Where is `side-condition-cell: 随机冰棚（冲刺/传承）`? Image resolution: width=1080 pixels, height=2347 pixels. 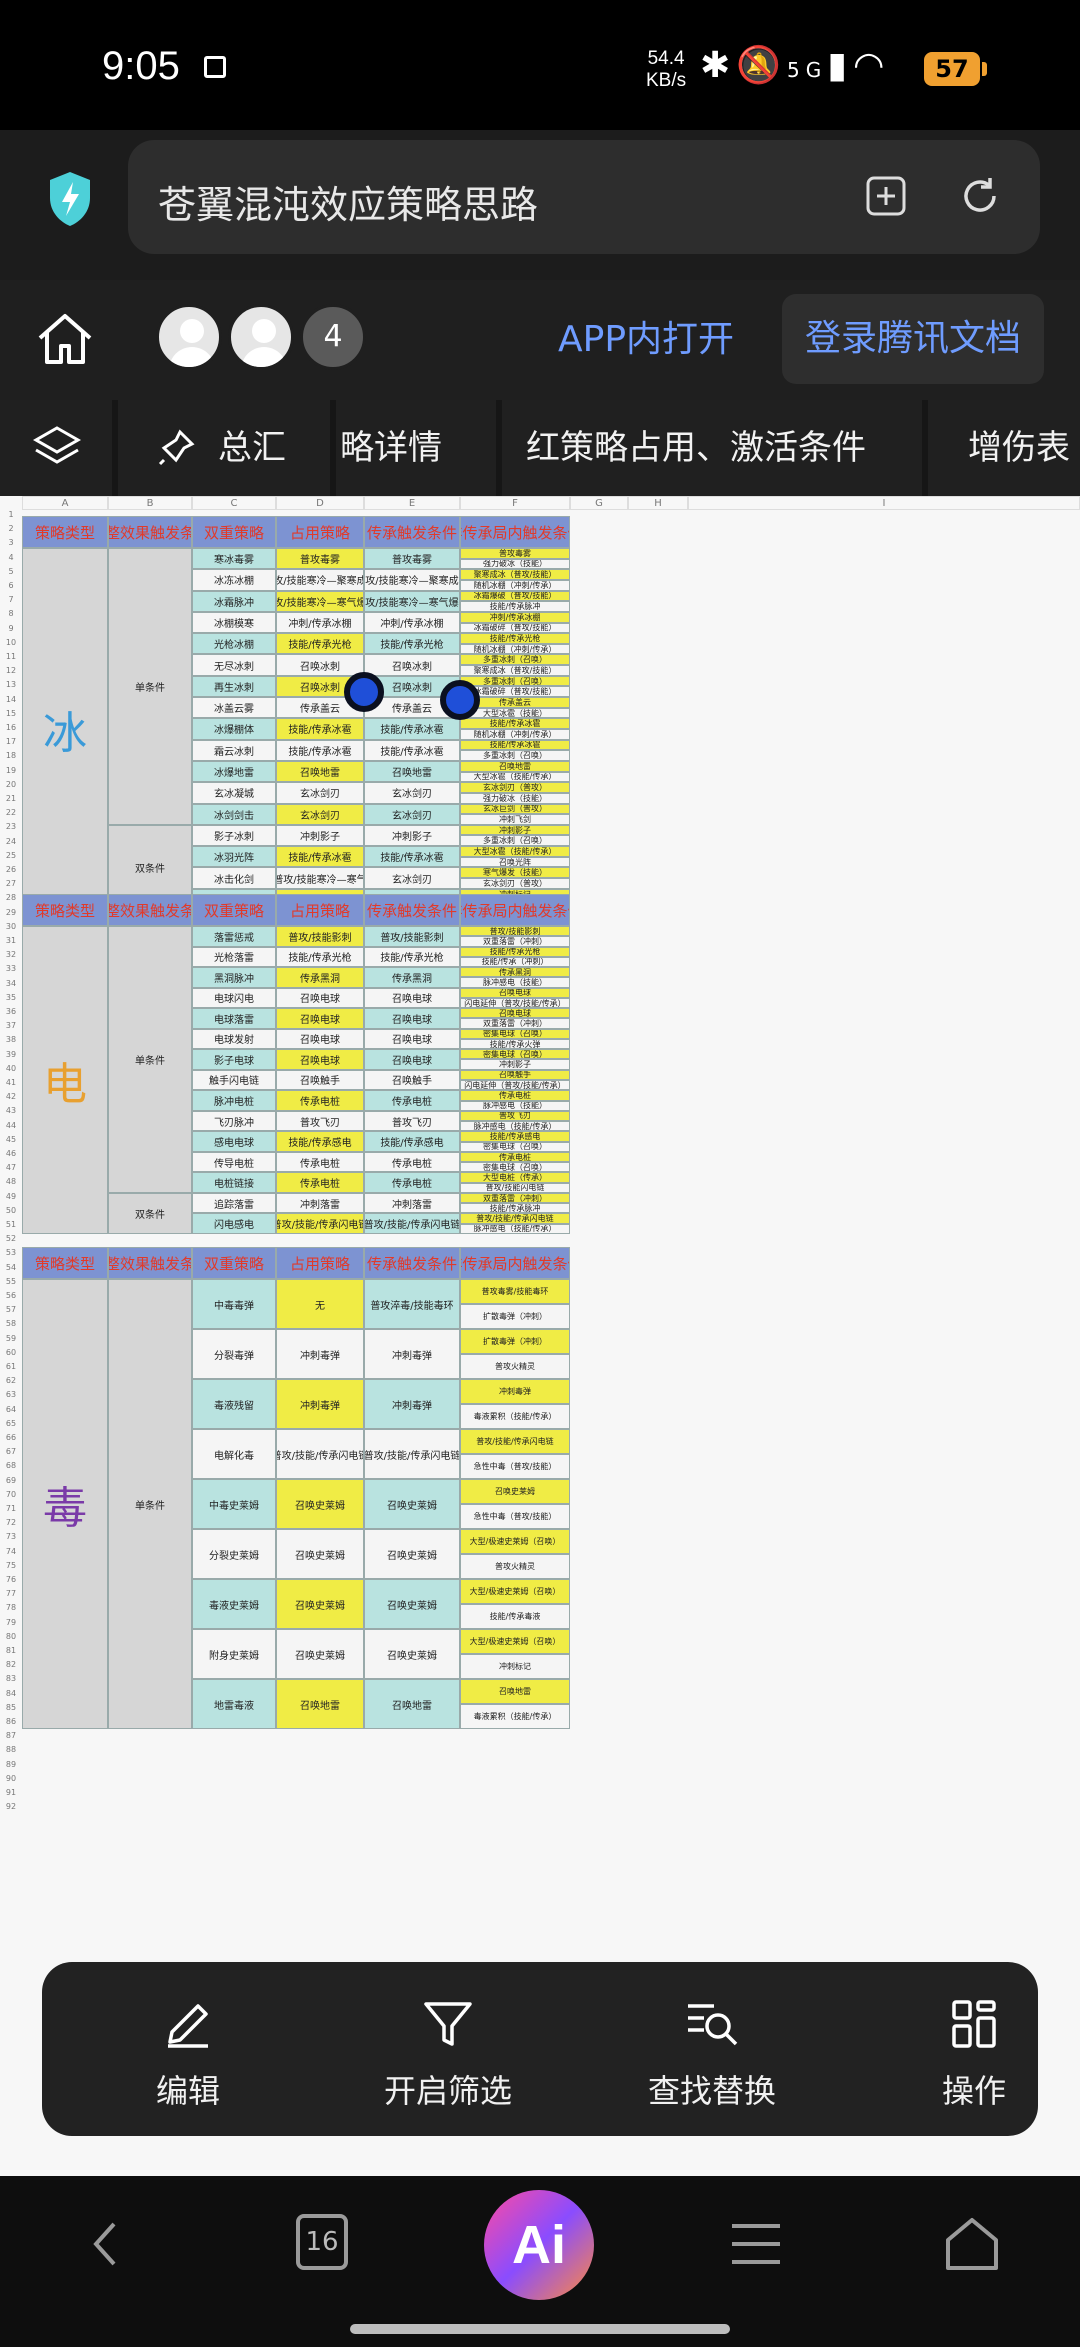
side-condition-cell: 随机冰棚（冲刺/传承） is located at coordinates (515, 734).